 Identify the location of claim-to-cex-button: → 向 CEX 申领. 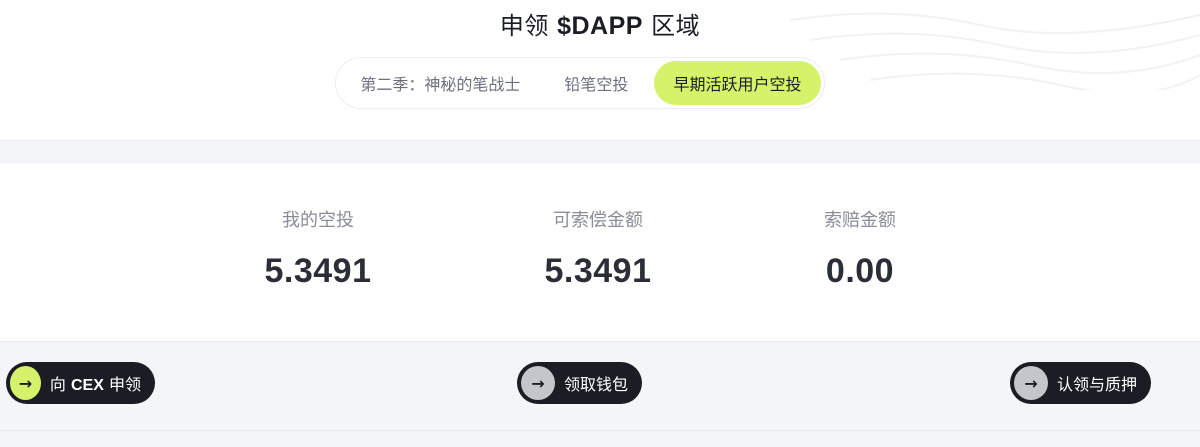
(80, 383).